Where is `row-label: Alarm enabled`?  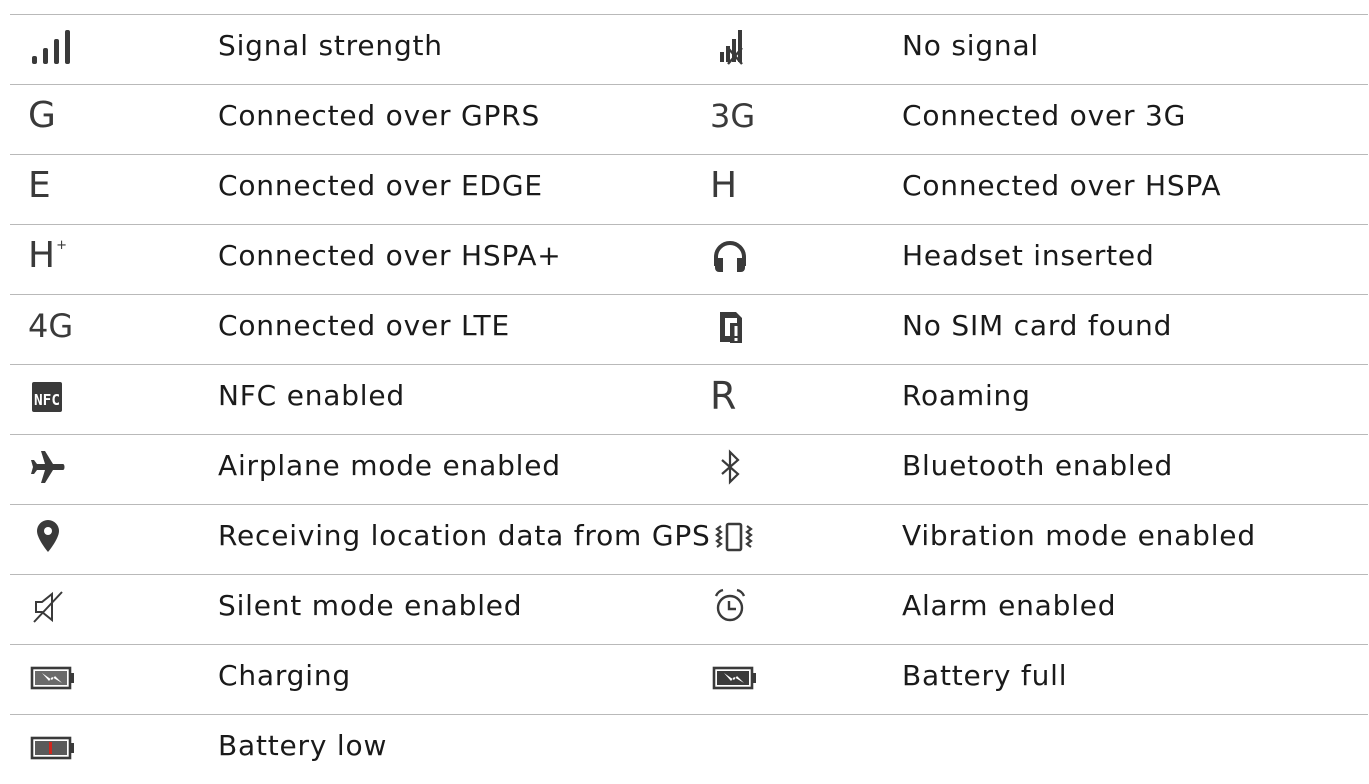 row-label: Alarm enabled is located at coordinates (1009, 605).